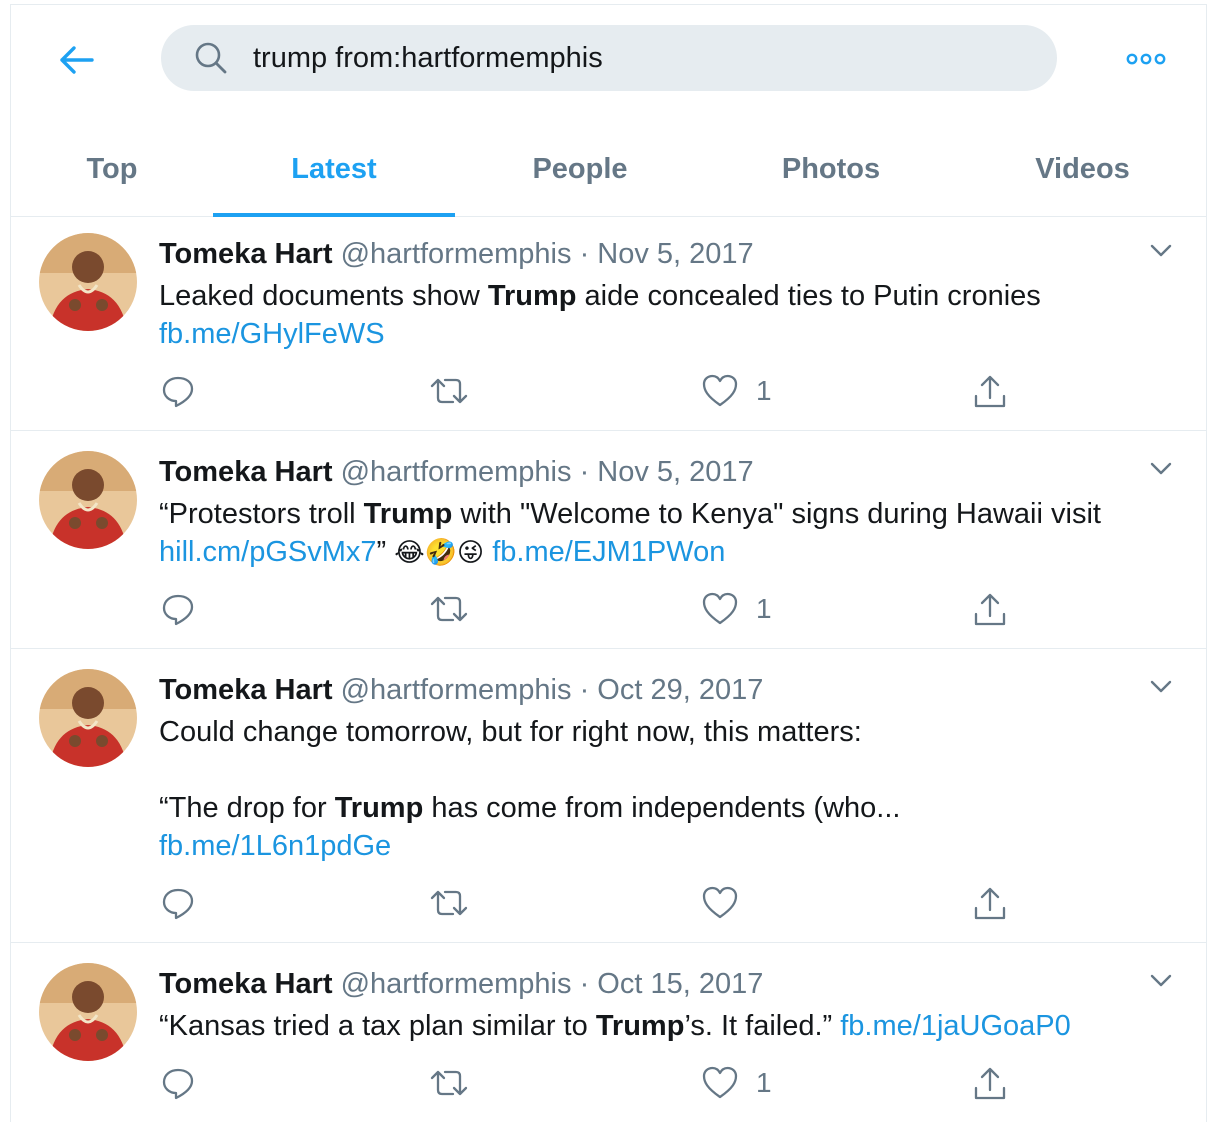 The width and height of the screenshot is (1212, 1126). Describe the element at coordinates (608, 552) in the screenshot. I see `tweet-link: fb.me/EJM1PWon` at that location.